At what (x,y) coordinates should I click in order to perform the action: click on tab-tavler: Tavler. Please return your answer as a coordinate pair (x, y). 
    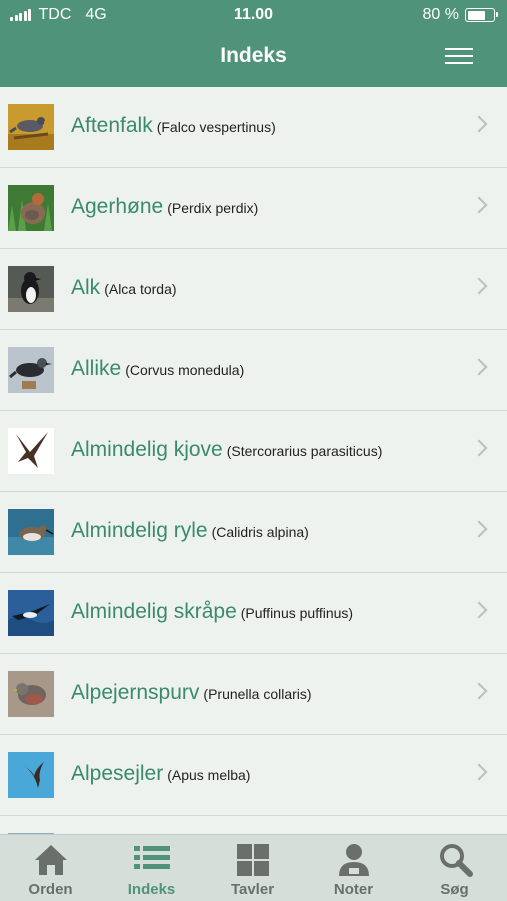
    Looking at the image, I should click on (252, 868).